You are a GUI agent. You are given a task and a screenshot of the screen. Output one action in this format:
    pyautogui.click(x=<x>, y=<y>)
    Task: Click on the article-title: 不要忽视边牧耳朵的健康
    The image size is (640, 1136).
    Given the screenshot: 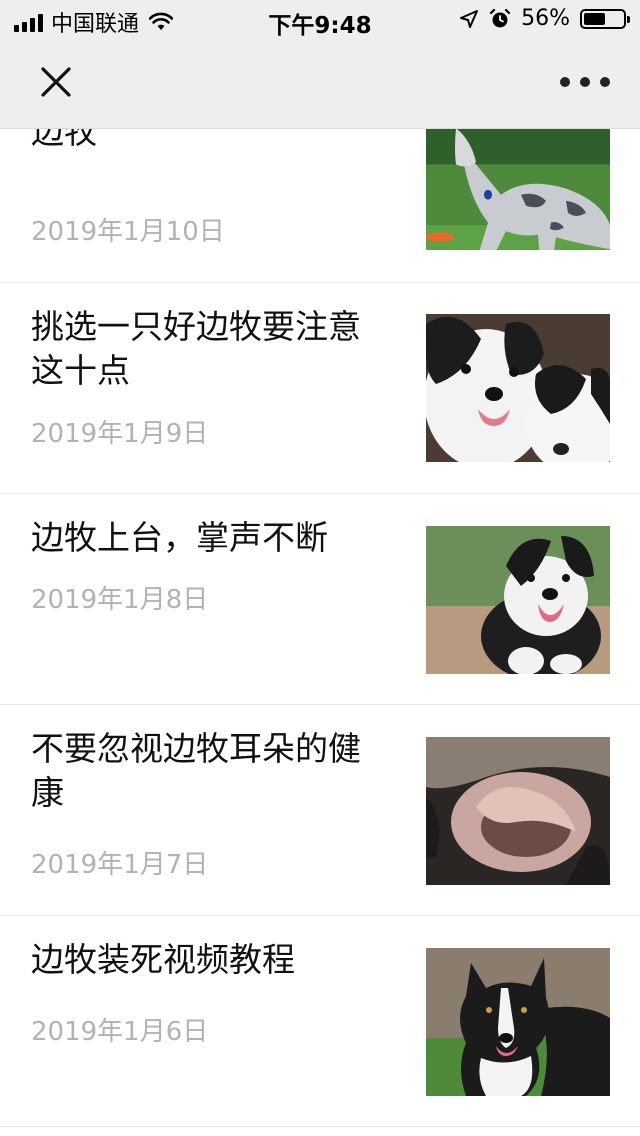 What is the action you would take?
    pyautogui.click(x=196, y=770)
    